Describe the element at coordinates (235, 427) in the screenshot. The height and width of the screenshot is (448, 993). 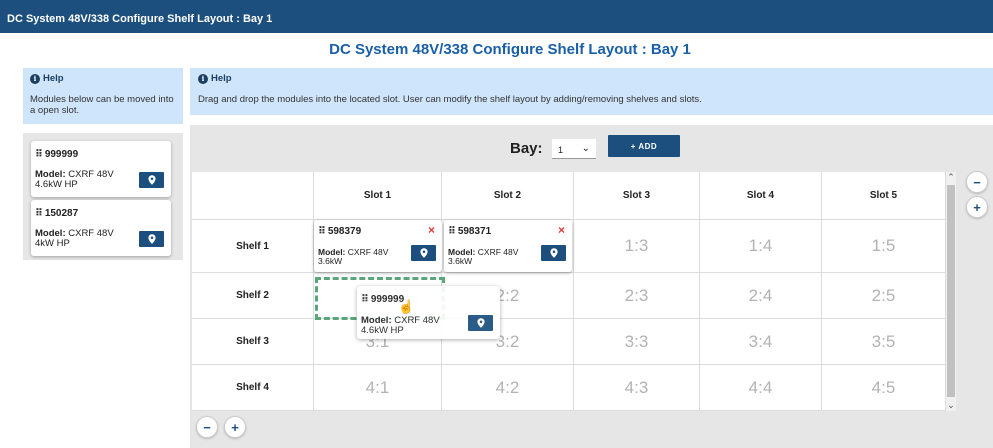
I see `add-shelf-button: +` at that location.